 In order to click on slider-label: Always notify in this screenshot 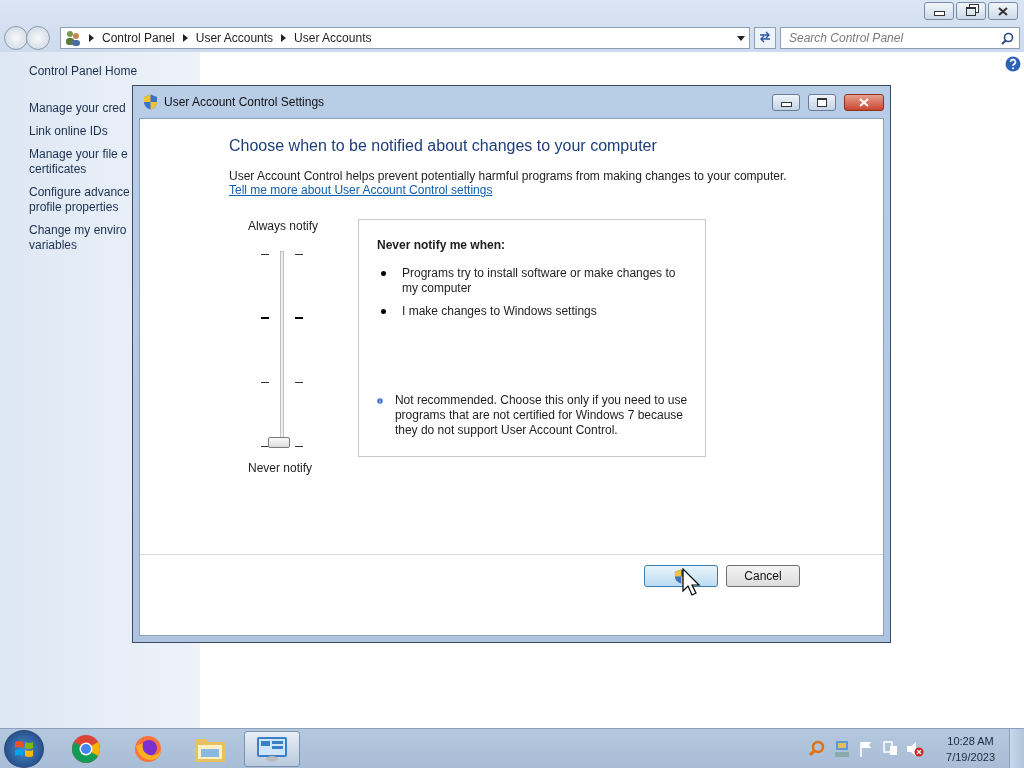, I will do `click(283, 226)`.